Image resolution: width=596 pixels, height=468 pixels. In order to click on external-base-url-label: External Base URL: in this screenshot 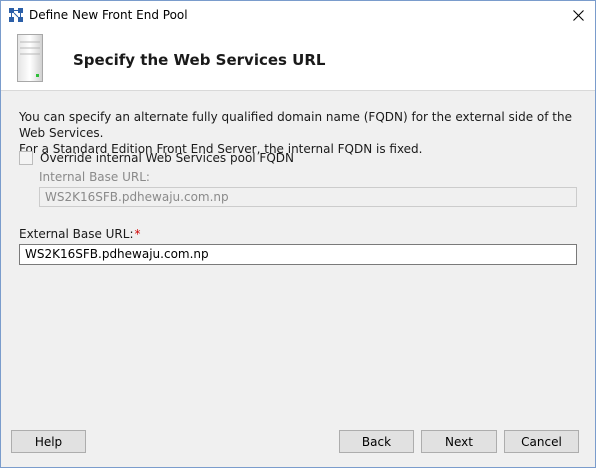, I will do `click(76, 234)`.